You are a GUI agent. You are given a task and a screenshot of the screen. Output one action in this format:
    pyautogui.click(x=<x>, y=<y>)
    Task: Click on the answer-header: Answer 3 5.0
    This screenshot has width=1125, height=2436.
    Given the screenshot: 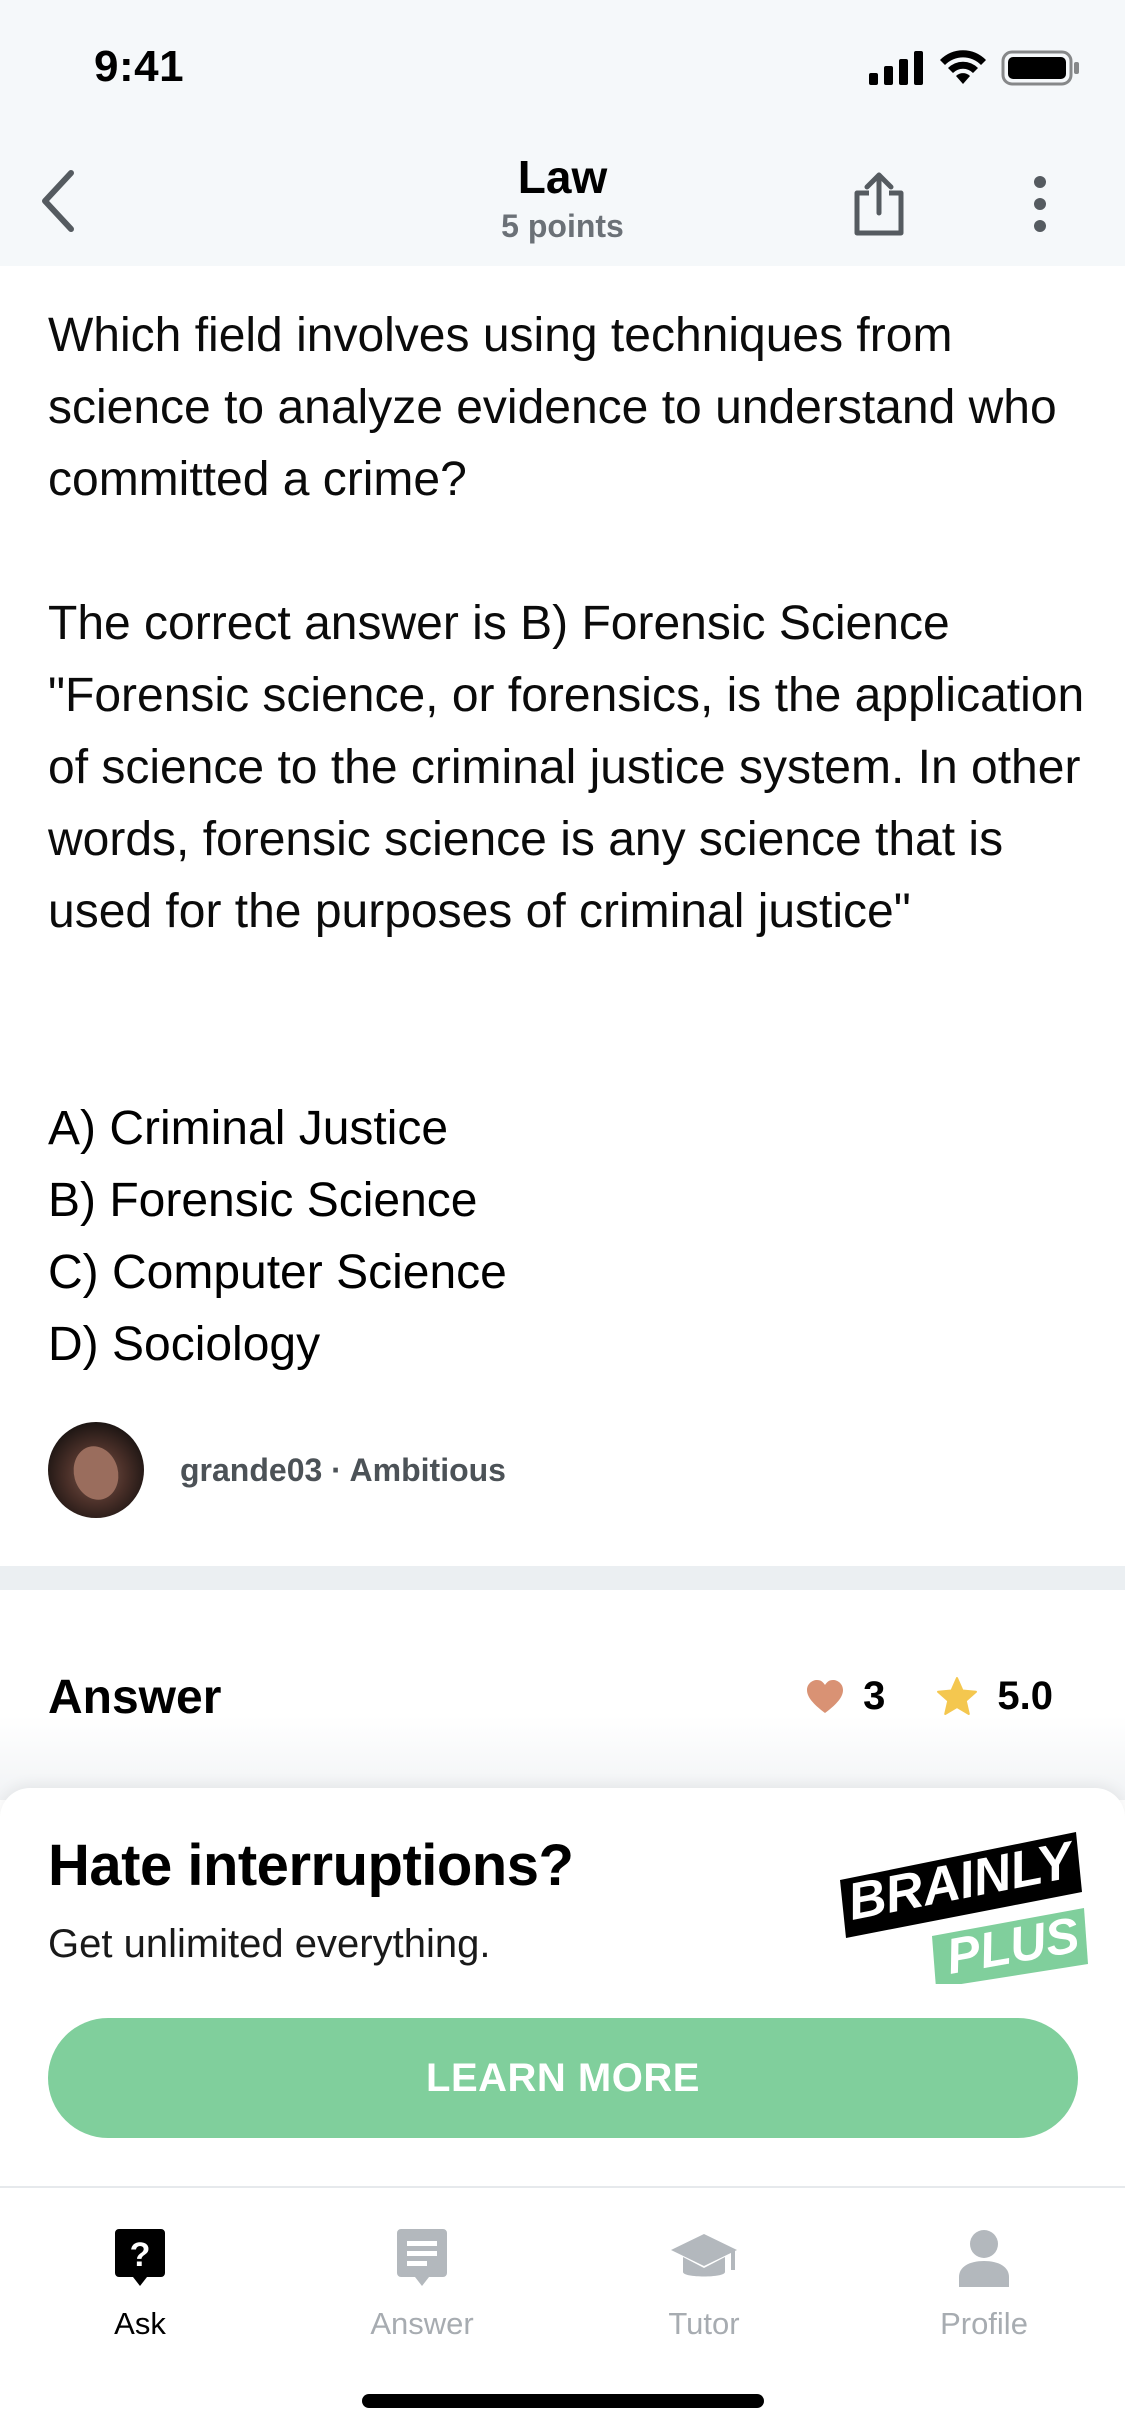 What is the action you would take?
    pyautogui.click(x=562, y=1695)
    